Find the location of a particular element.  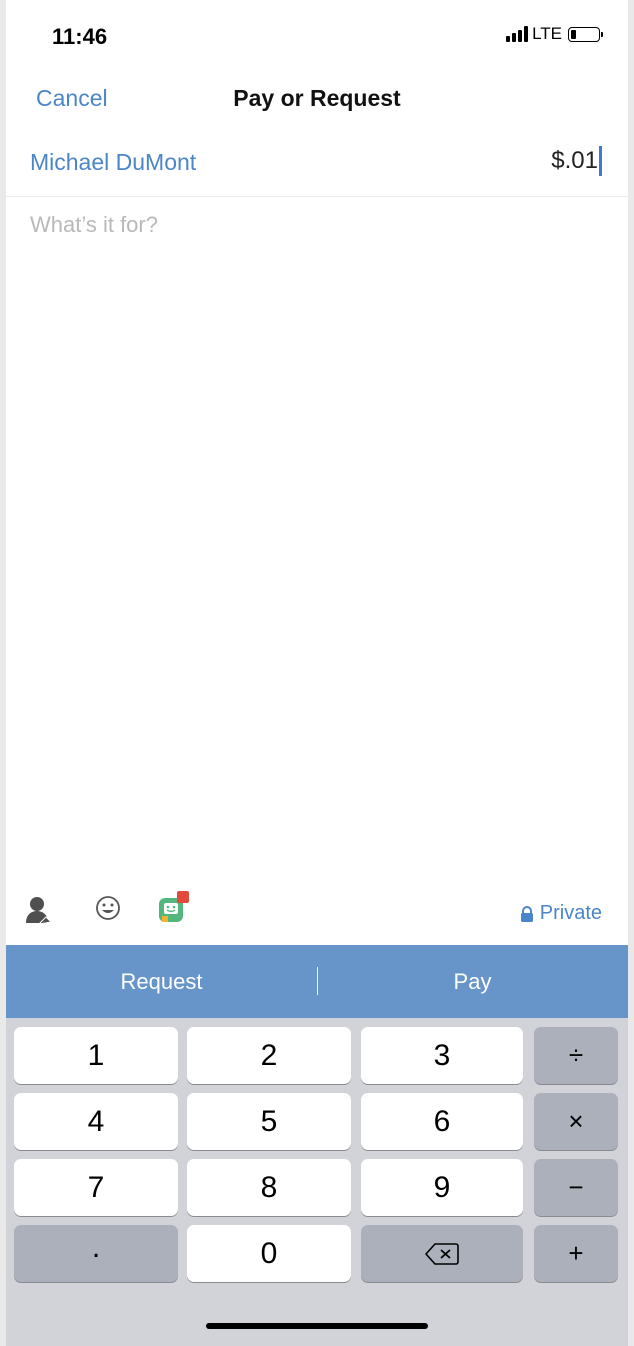

recipient-row: Michael DuMont $.01 is located at coordinates (317, 165).